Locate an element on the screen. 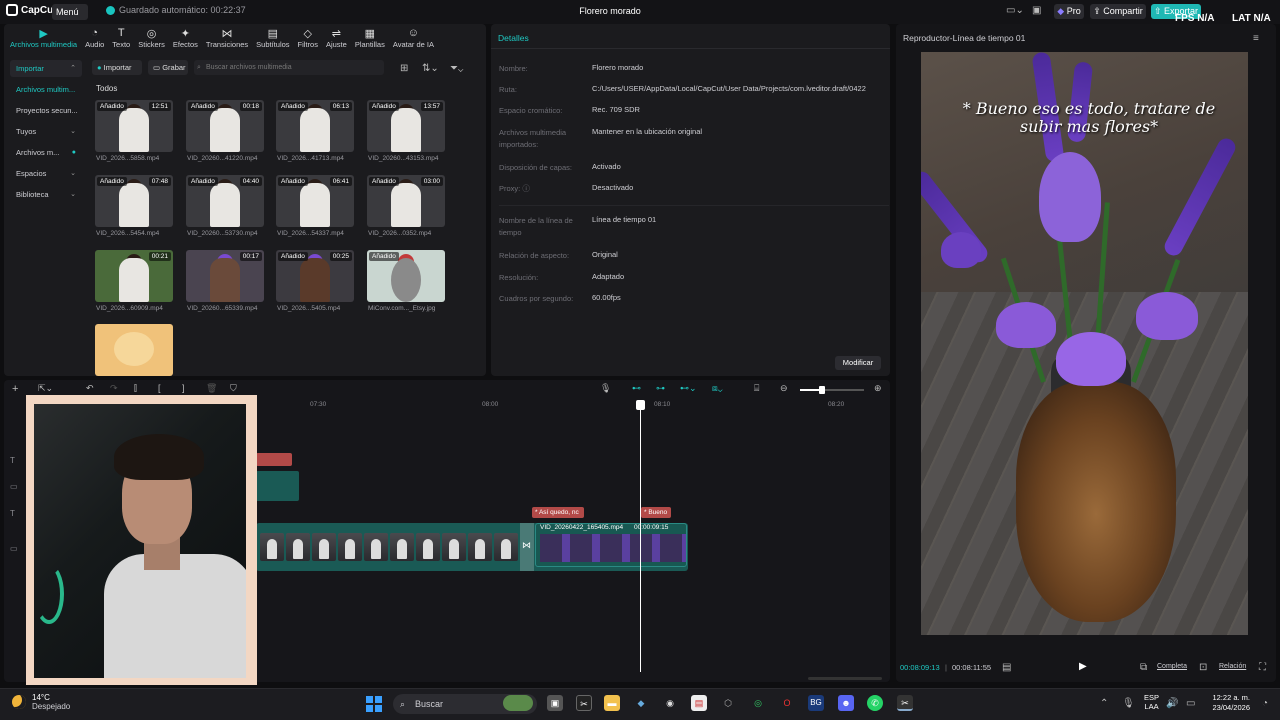 This screenshot has width=1280, height=720. frame-icon: ▤ is located at coordinates (1006, 667).